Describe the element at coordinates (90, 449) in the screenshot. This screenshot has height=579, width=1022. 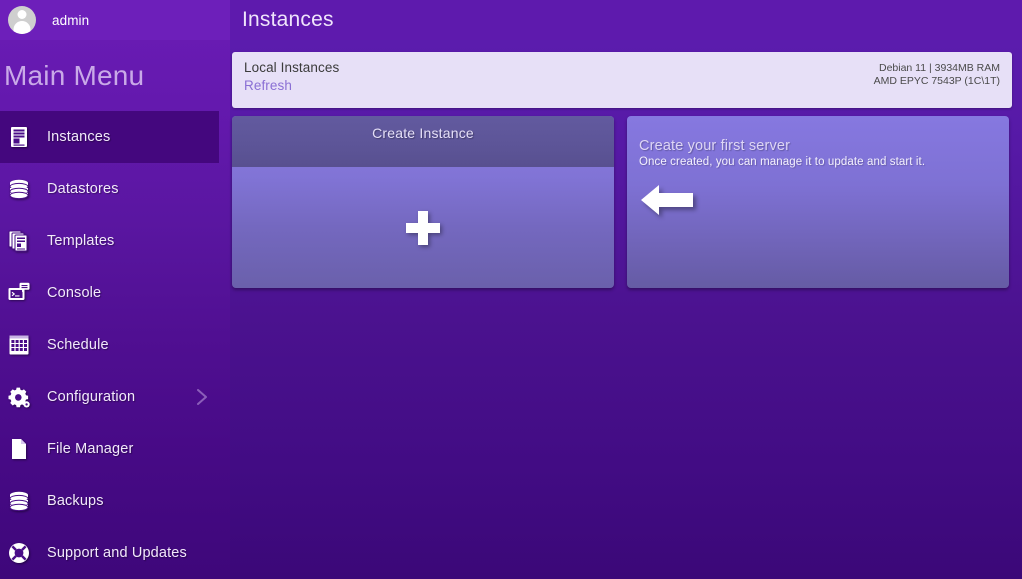
I see `sidebar-item-label: File Manager` at that location.